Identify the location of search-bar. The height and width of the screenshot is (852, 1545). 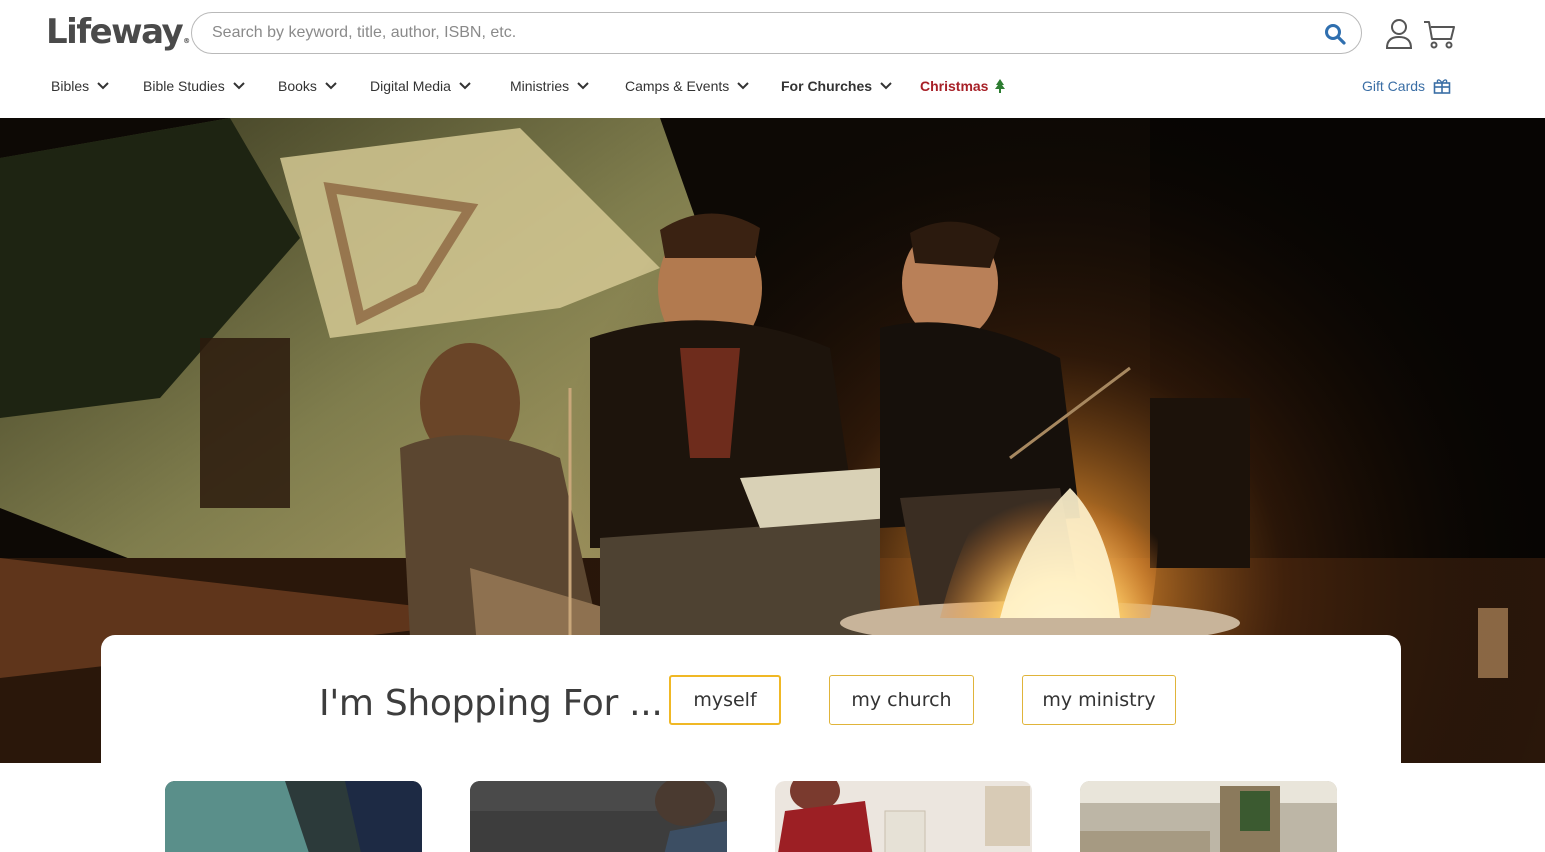
(776, 33).